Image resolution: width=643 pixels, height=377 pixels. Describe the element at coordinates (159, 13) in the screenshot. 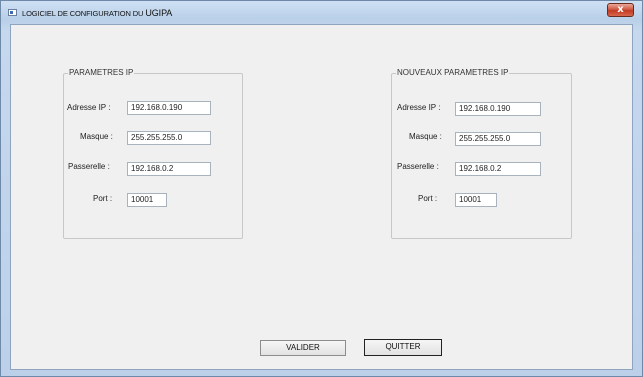

I see `window-title-name: UGIPA` at that location.